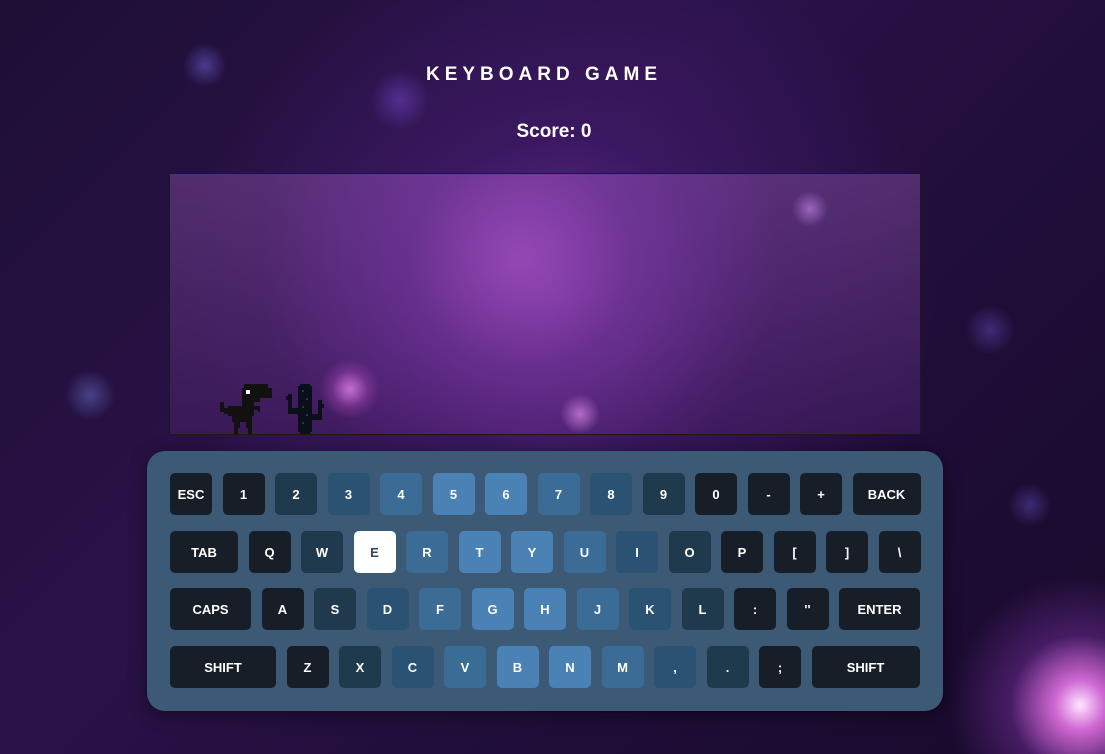  I want to click on key-u: U, so click(584, 552).